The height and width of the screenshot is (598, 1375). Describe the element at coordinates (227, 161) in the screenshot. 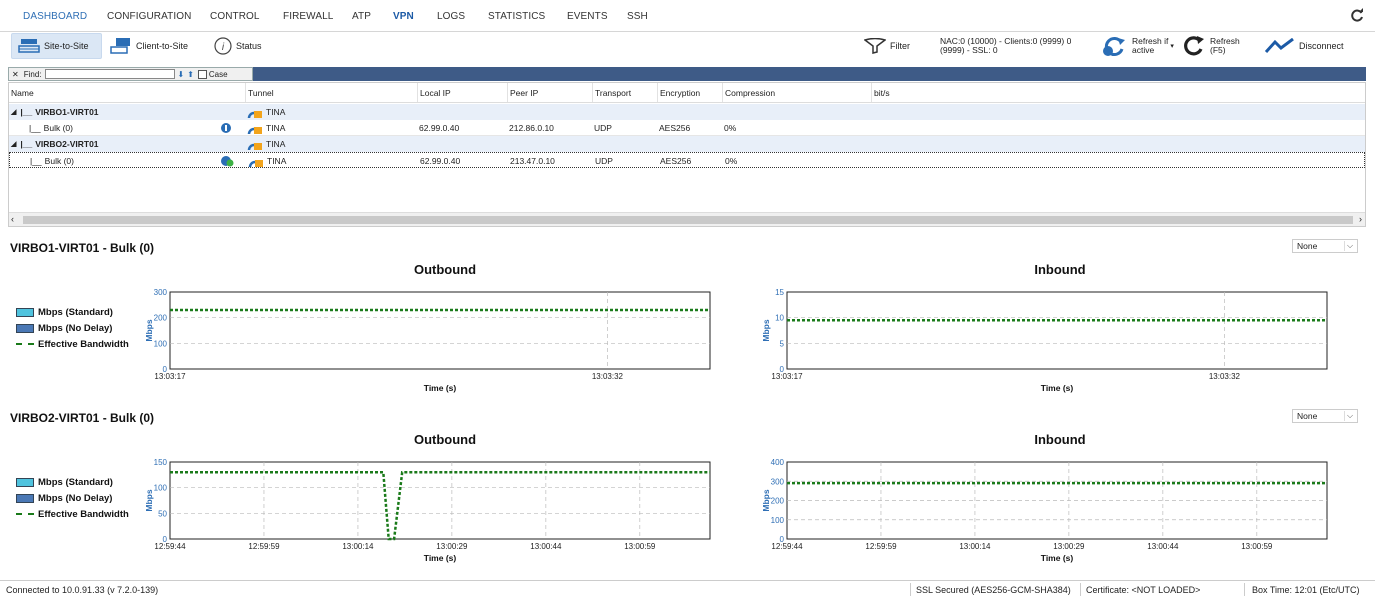

I see `status-ok-icon` at that location.